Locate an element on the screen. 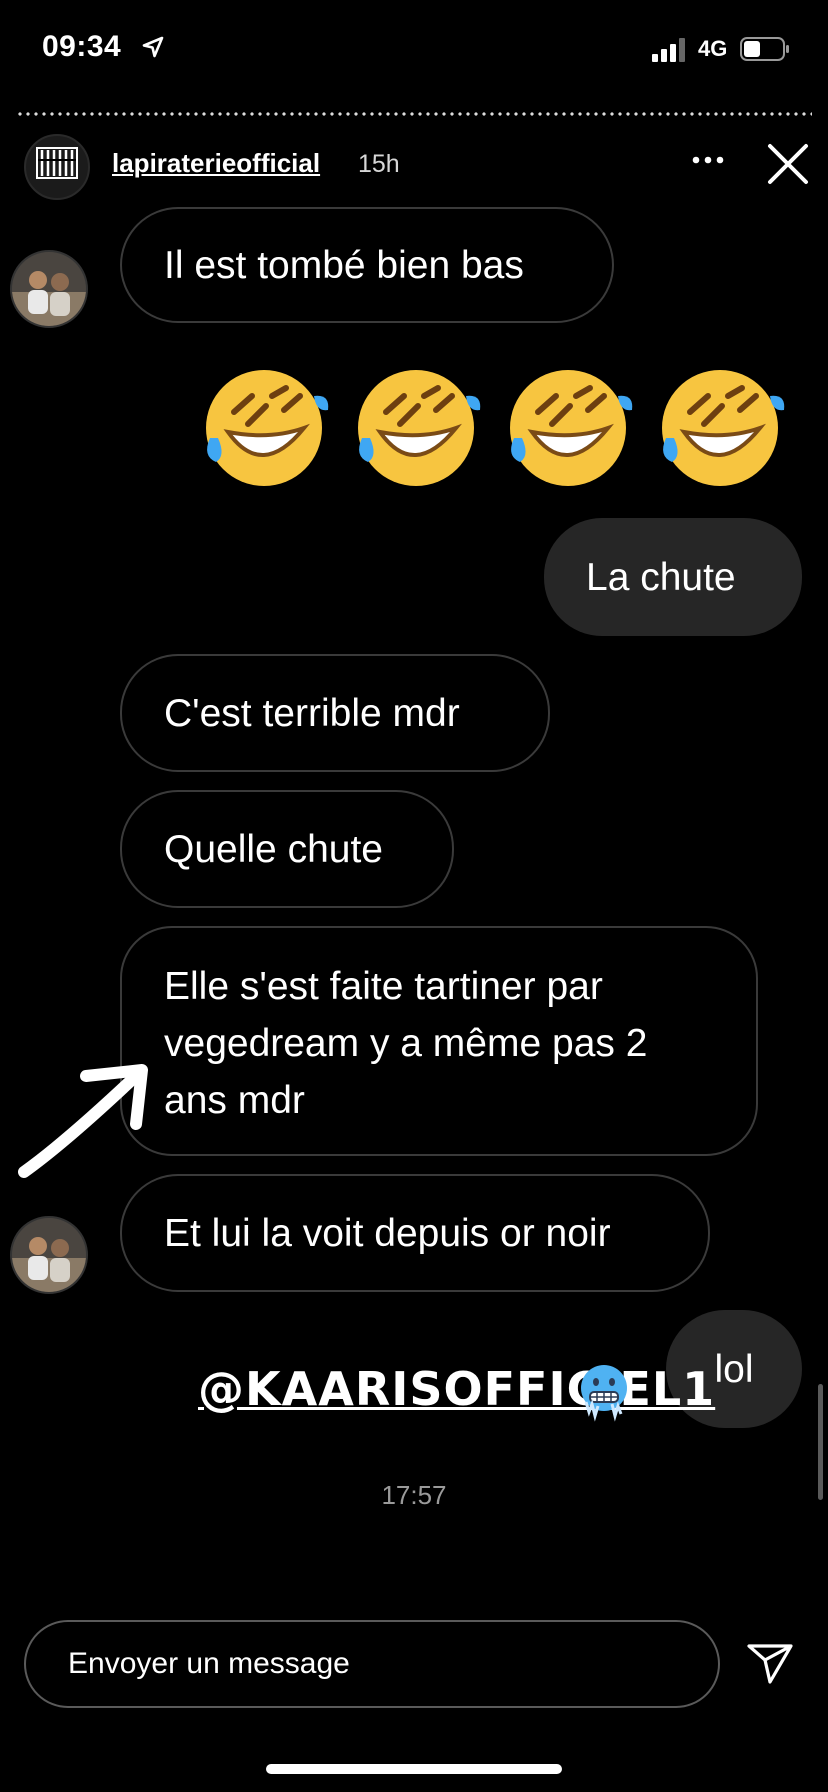 Image resolution: width=828 pixels, height=1792 pixels. story-reply-timestamp: 17:57 is located at coordinates (414, 1495).